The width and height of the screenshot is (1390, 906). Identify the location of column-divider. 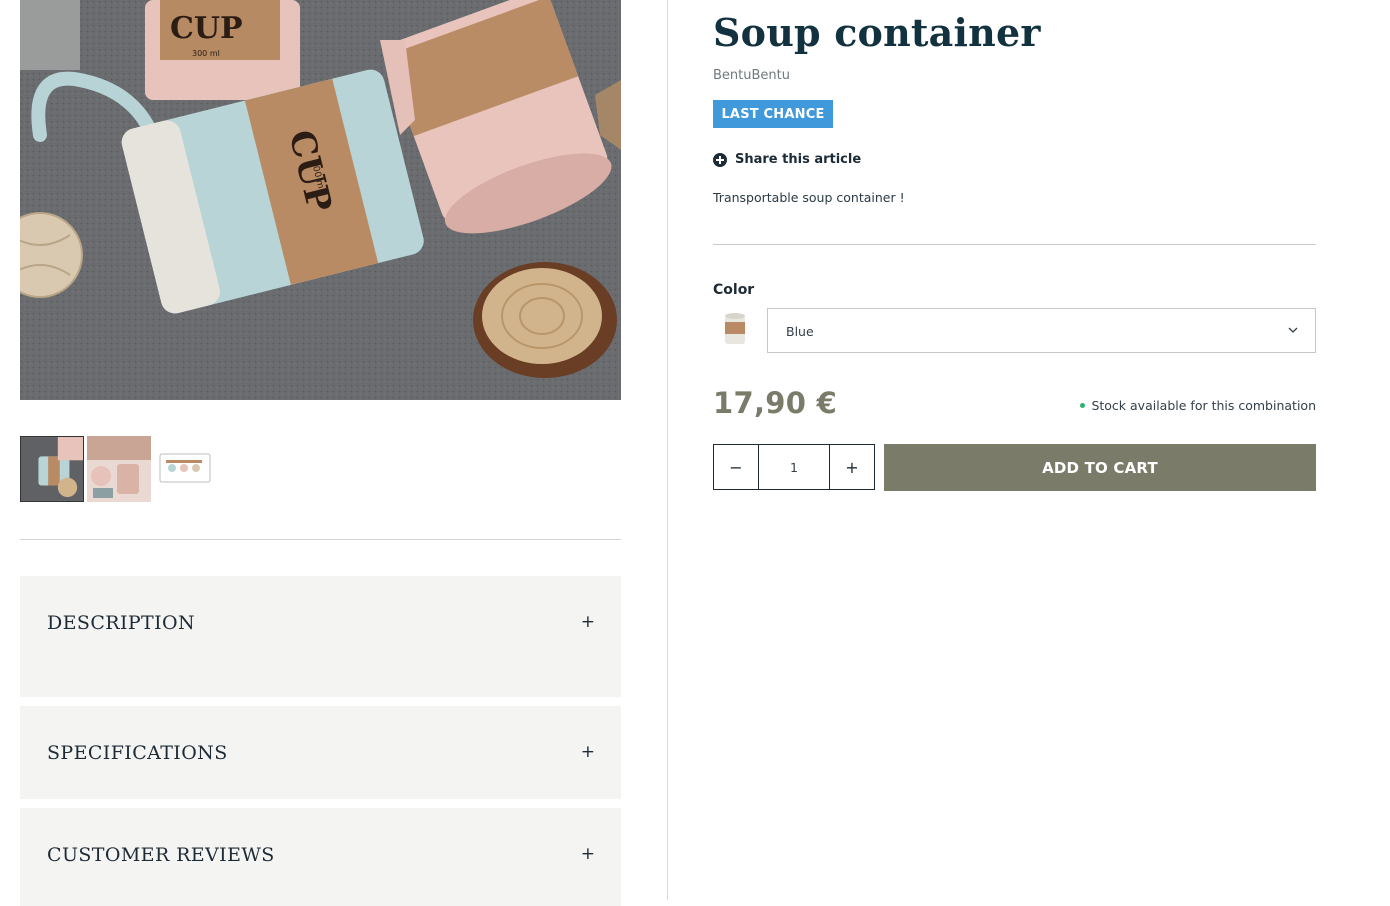
(667, 450).